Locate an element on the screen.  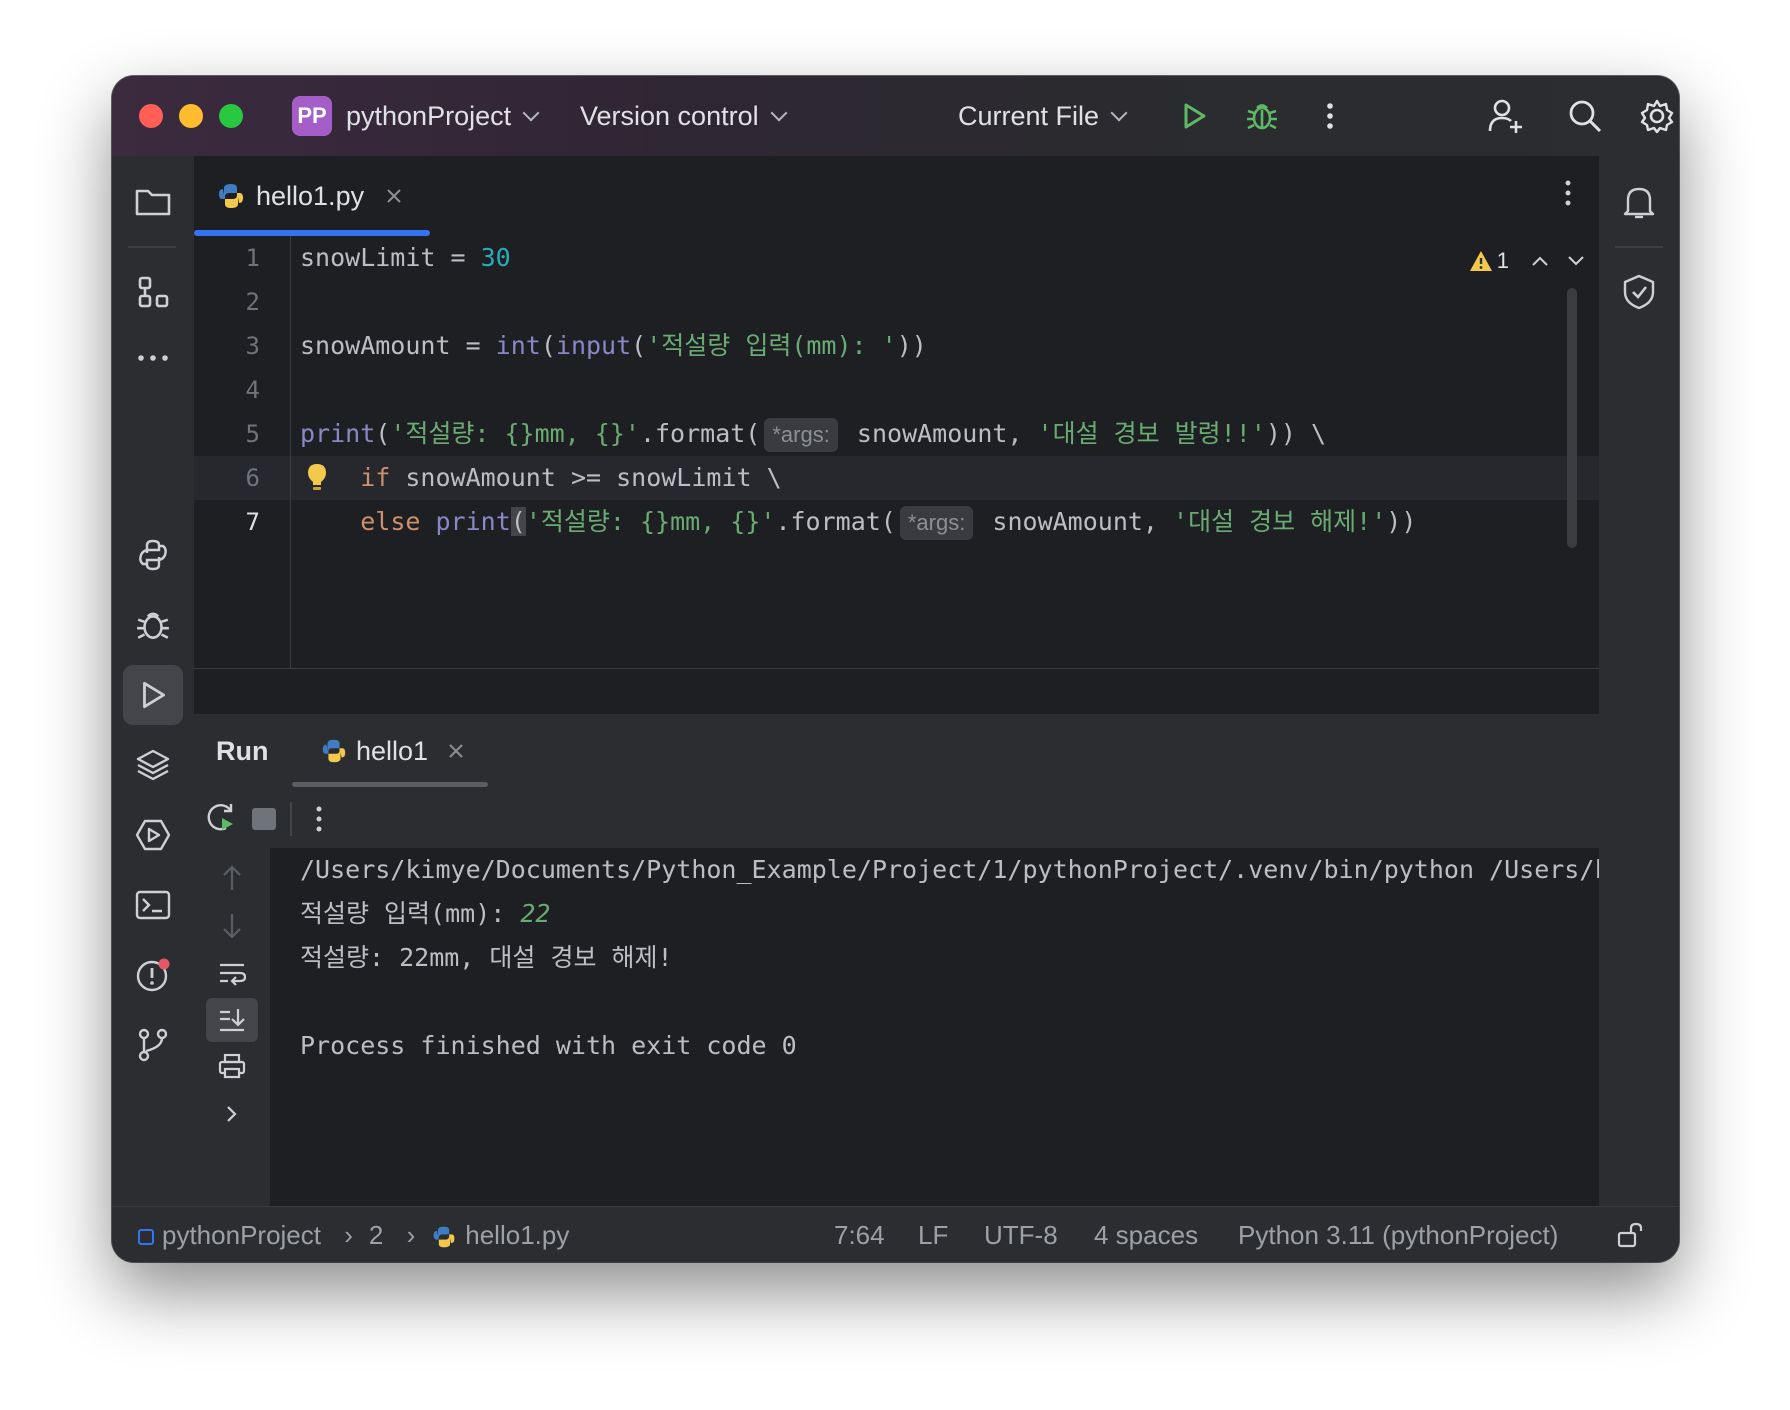
down-arrow-icon is located at coordinates (232, 926).